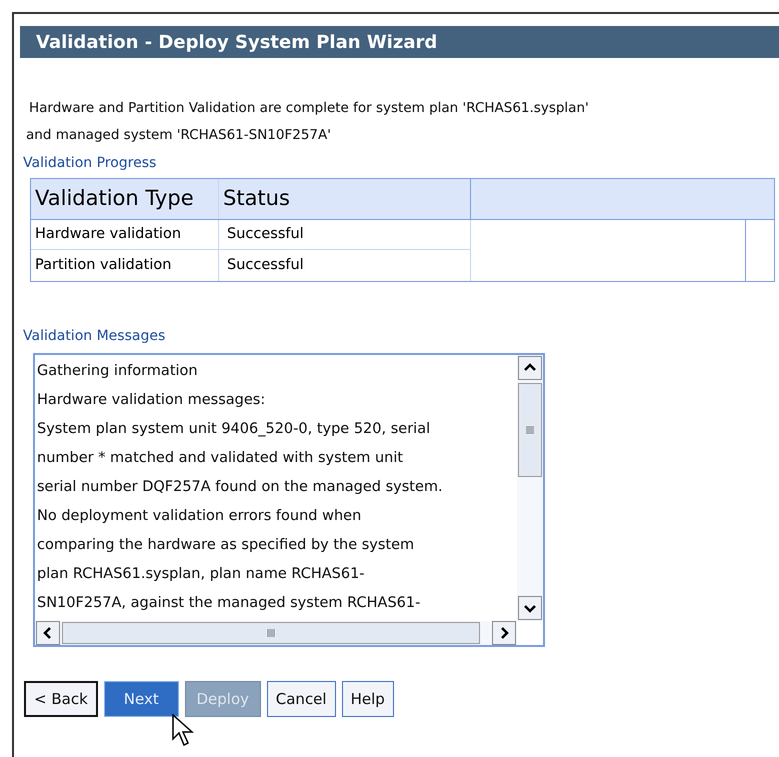 The width and height of the screenshot is (779, 757). What do you see at coordinates (368, 699) in the screenshot?
I see `wizard-button: Help` at bounding box center [368, 699].